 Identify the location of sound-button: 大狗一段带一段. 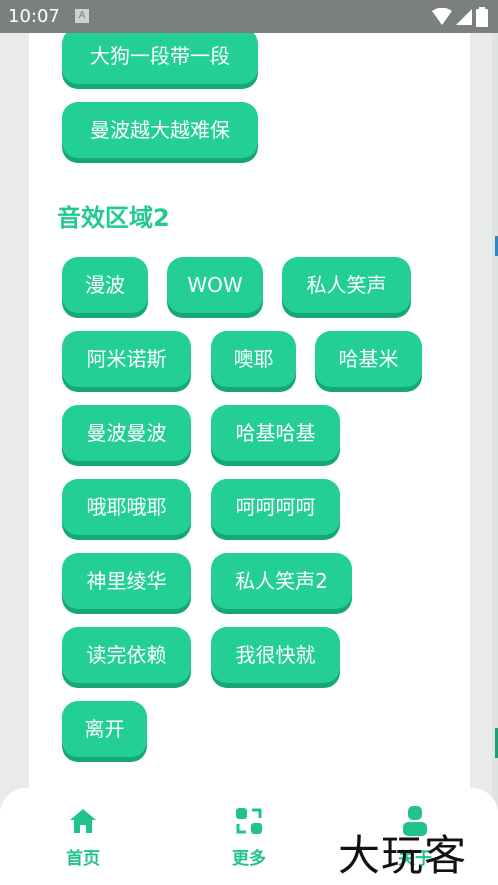
(160, 56).